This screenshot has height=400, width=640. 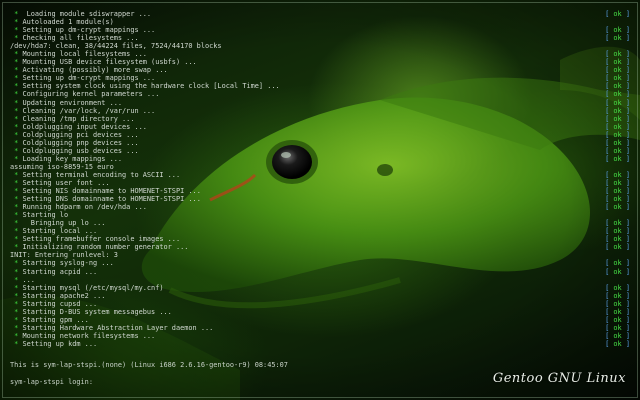 What do you see at coordinates (62, 166) in the screenshot?
I see `boot-log-text: assuming iso-8859-15 euro` at bounding box center [62, 166].